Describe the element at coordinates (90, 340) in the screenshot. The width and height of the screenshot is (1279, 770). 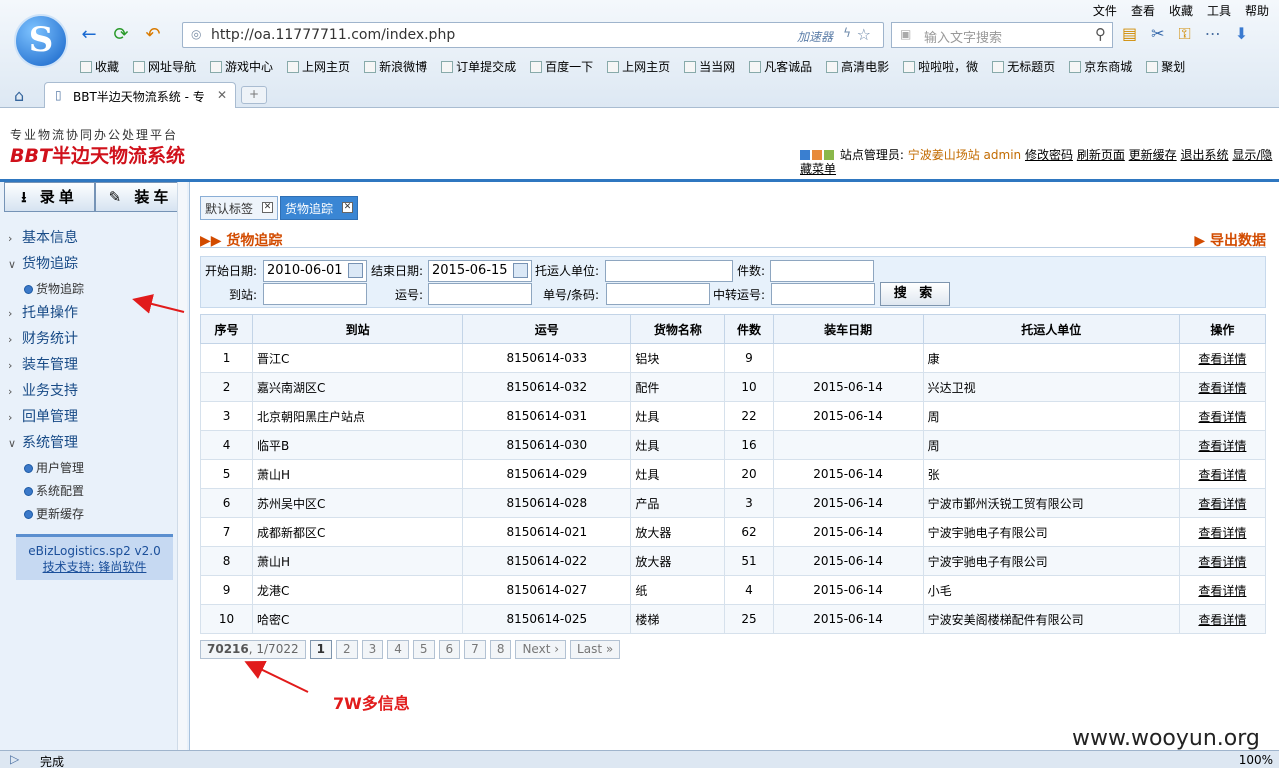
I see `sidebar-item: › 财务统计` at that location.